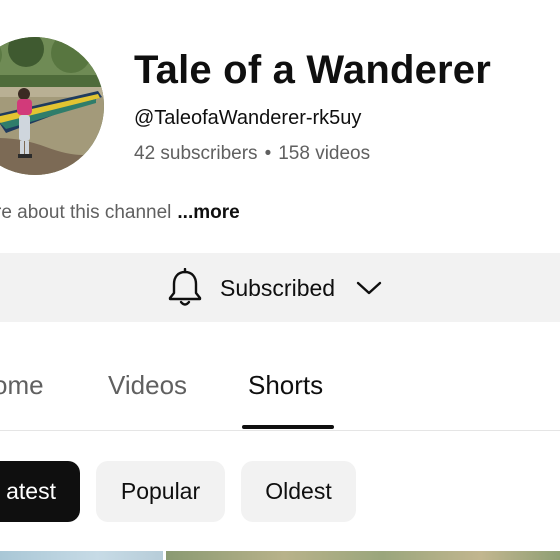 This screenshot has height=560, width=560. Describe the element at coordinates (147, 385) in the screenshot. I see `tab-videos: Videos` at that location.